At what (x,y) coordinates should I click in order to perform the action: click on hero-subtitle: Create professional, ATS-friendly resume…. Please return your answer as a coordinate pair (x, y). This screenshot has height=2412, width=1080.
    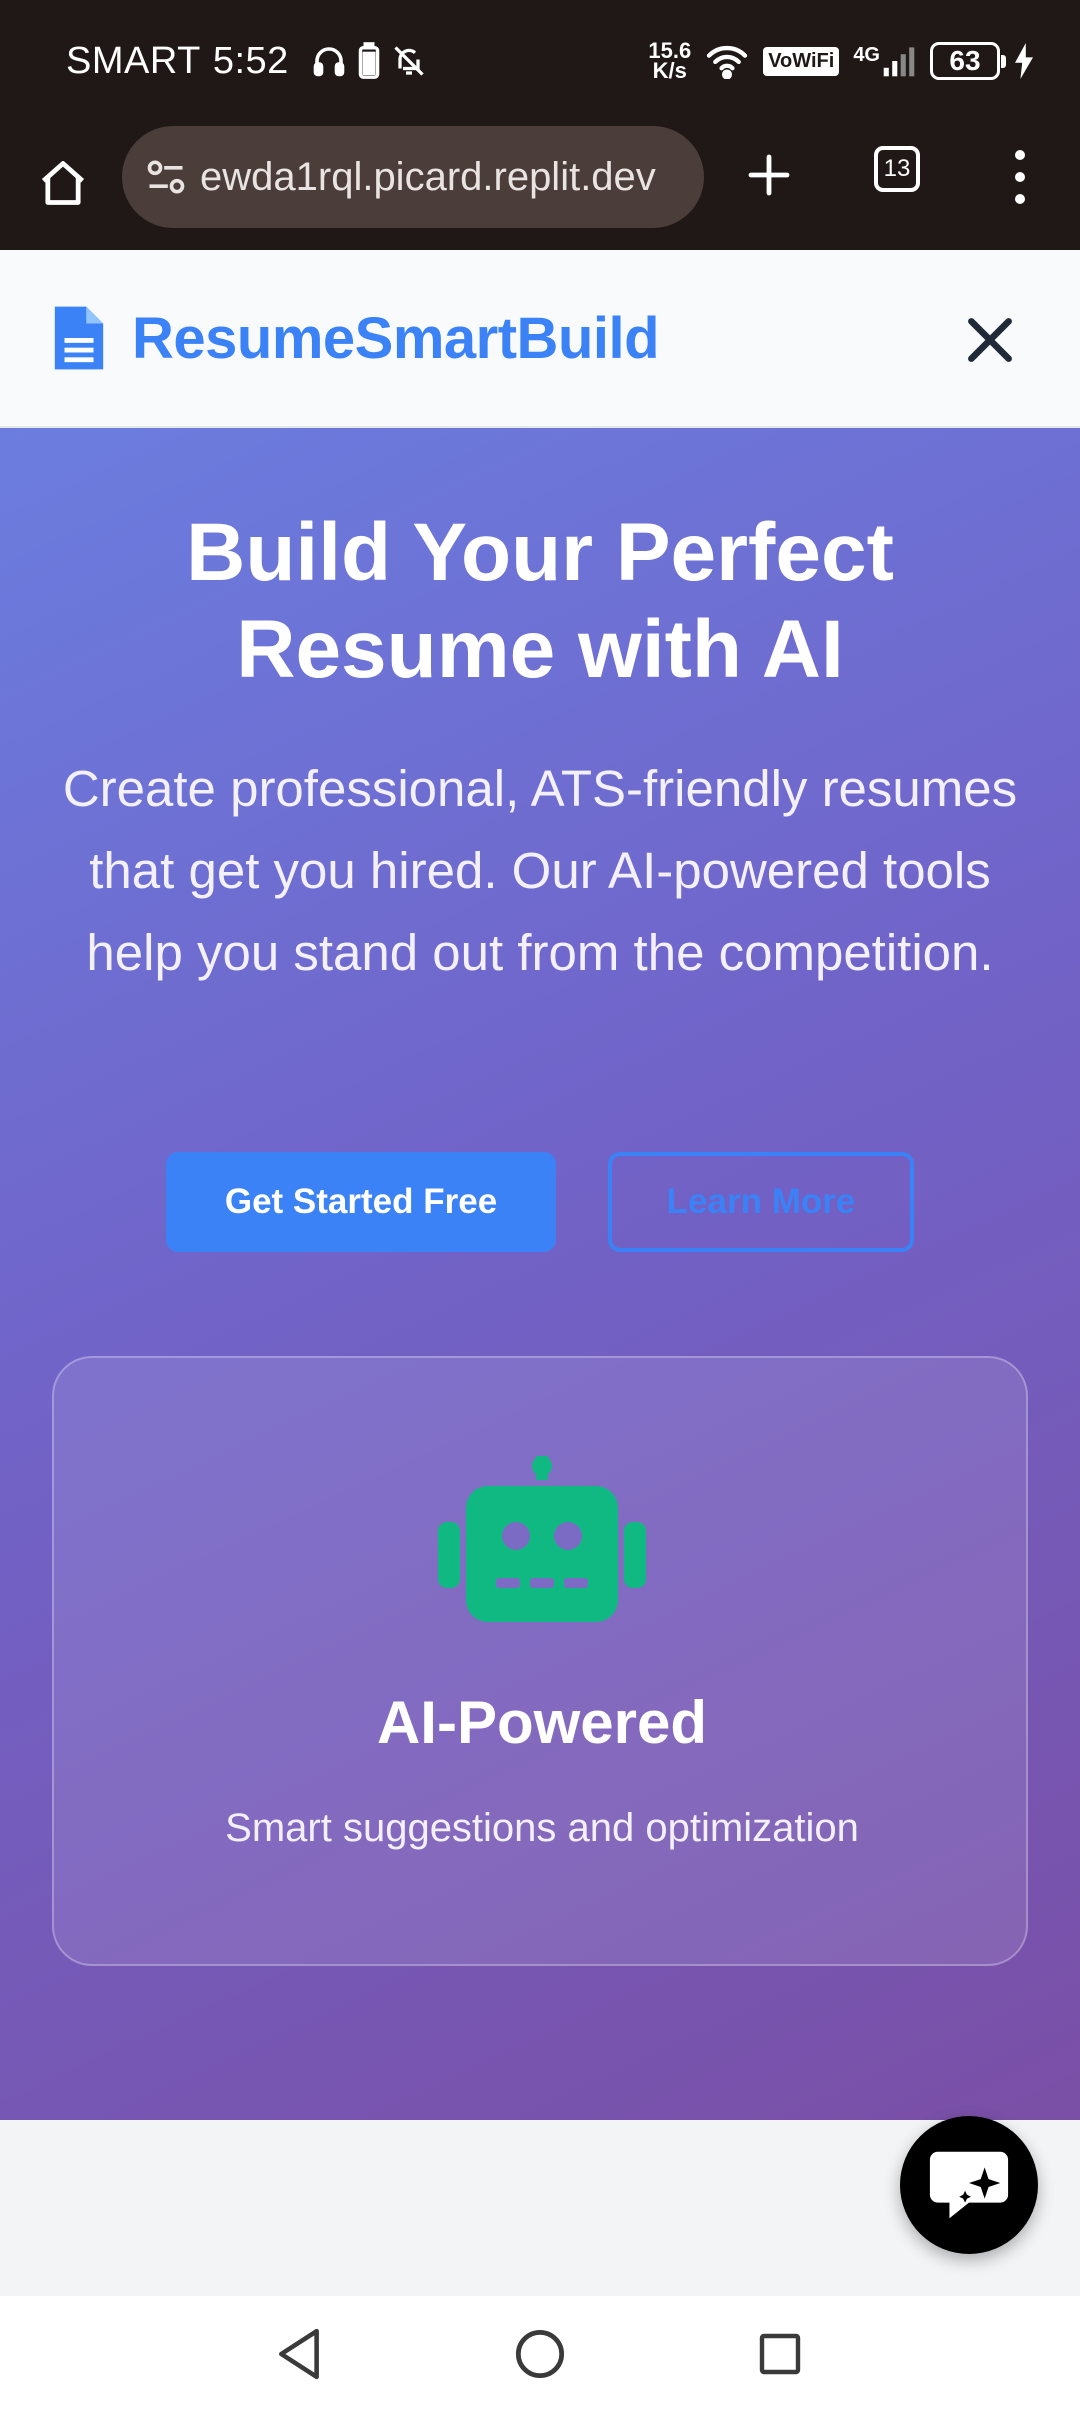
    Looking at the image, I should click on (540, 870).